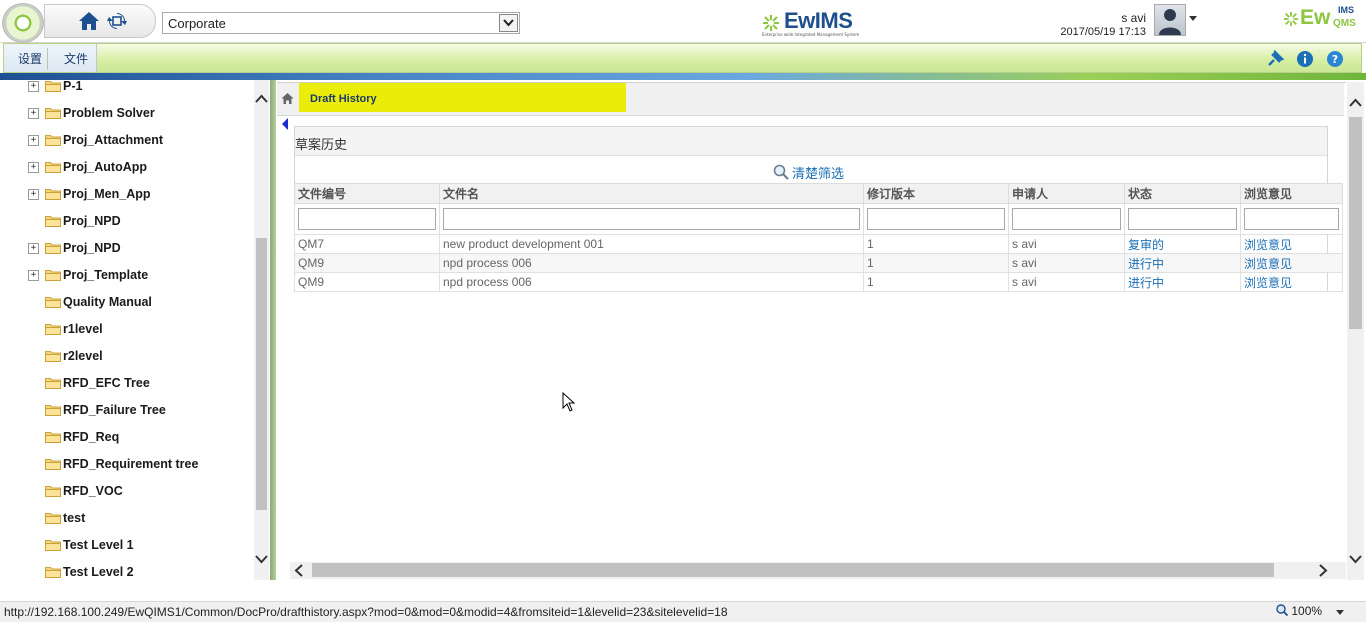 The width and height of the screenshot is (1366, 622). I want to click on tree-item-label: Quality Manual, so click(107, 302).